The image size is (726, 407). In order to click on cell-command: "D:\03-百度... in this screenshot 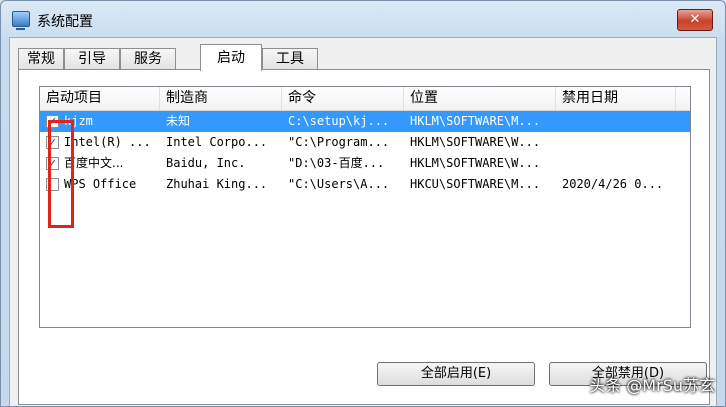, I will do `click(336, 163)`.